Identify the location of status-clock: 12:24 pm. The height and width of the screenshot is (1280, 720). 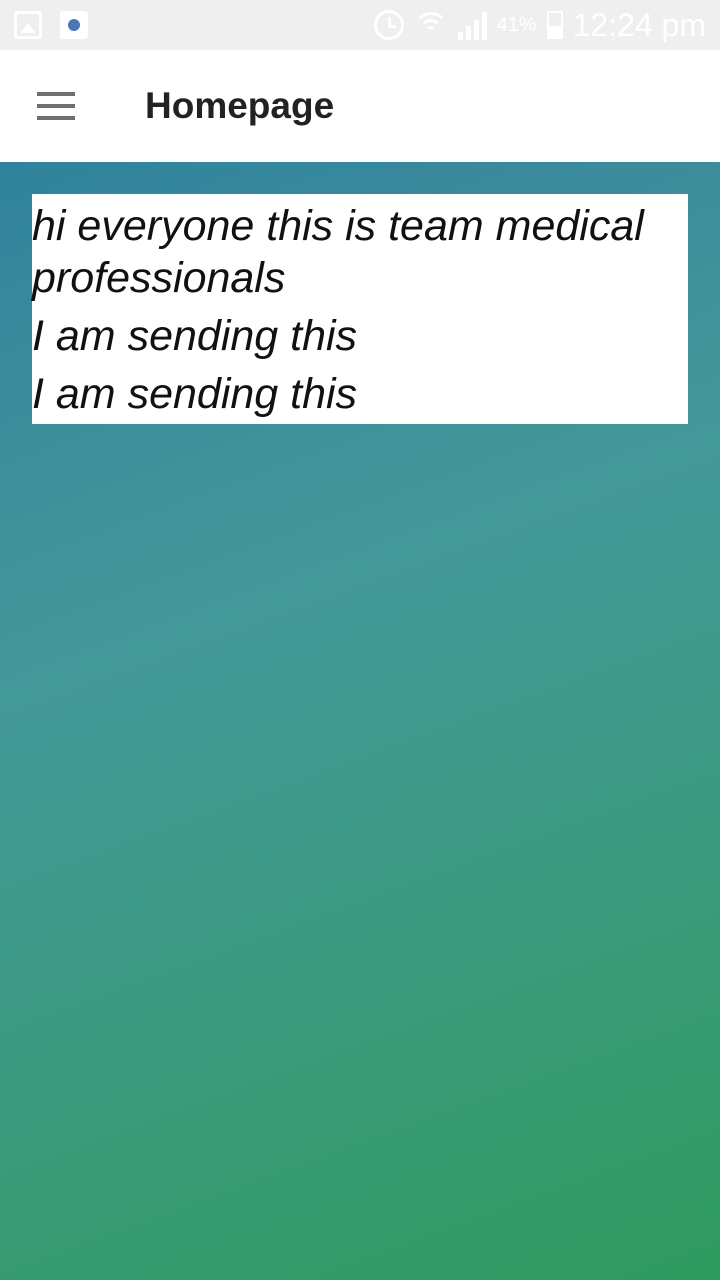
(639, 24).